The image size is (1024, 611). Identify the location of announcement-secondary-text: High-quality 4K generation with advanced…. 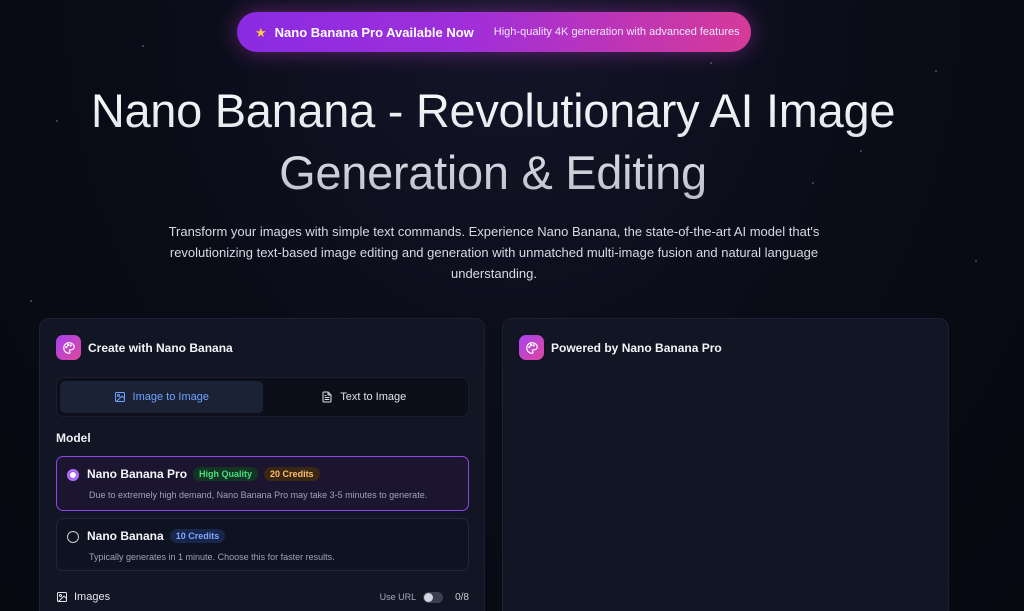
(616, 32).